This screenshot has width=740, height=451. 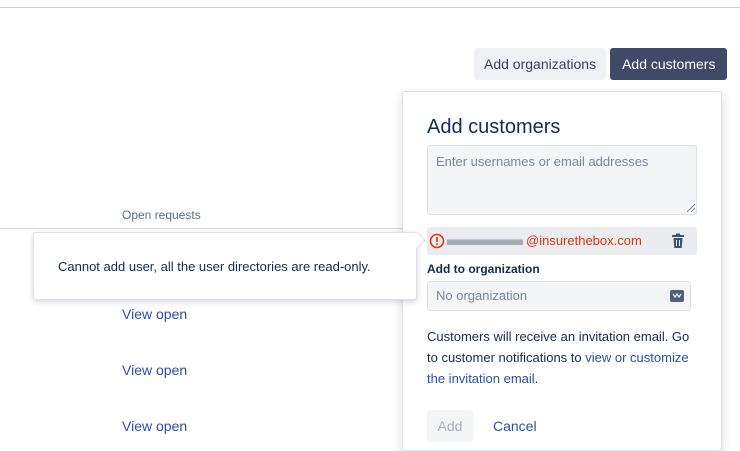 I want to click on add-customers-button: Add customers, so click(x=669, y=64).